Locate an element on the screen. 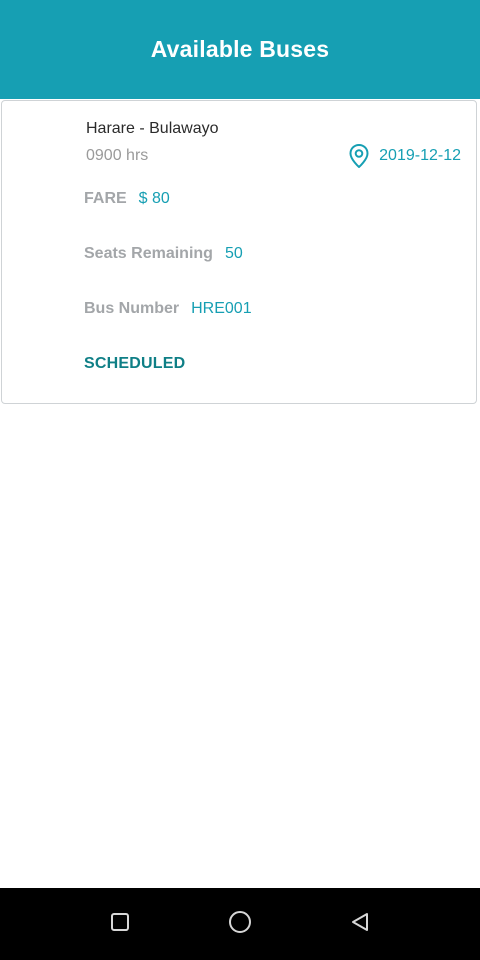 Image resolution: width=480 pixels, height=960 pixels. departure-time: 0900 hrs is located at coordinates (117, 155).